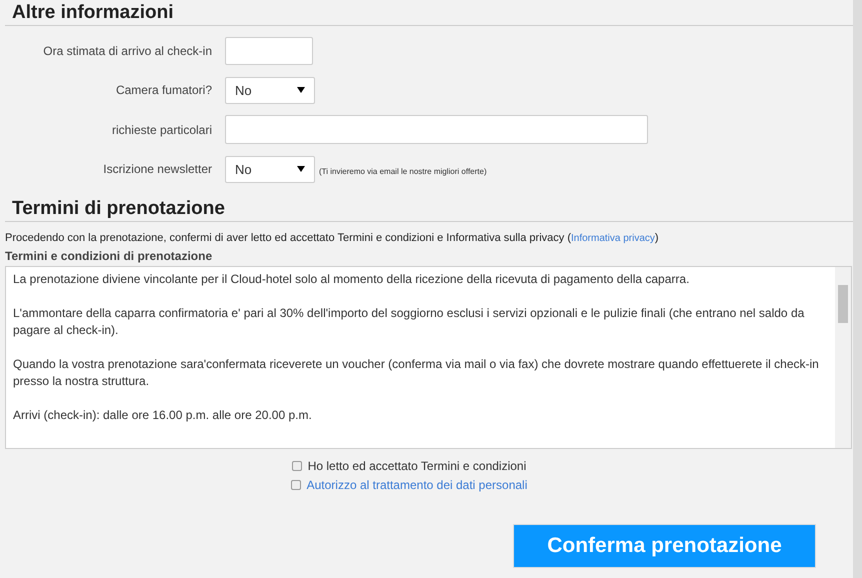 The height and width of the screenshot is (578, 862). Describe the element at coordinates (109, 256) in the screenshot. I see `box-title: Termini e condizioni di prenotazione` at that location.